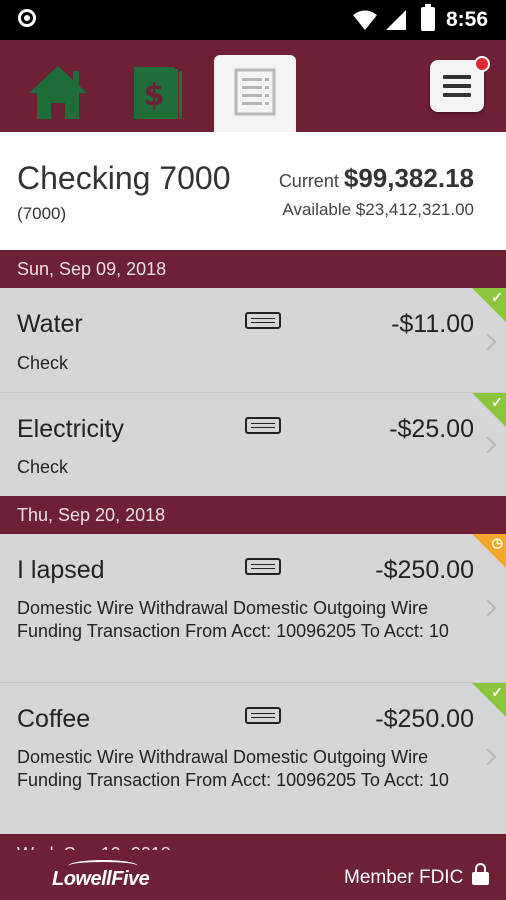 Image resolution: width=506 pixels, height=900 pixels. Describe the element at coordinates (50, 324) in the screenshot. I see `transaction-name: Water` at that location.